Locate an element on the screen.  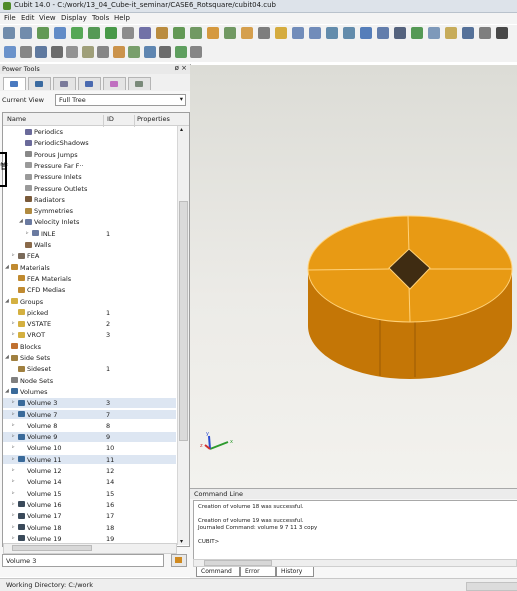
tab-mesh is located at coordinates (64, 83).